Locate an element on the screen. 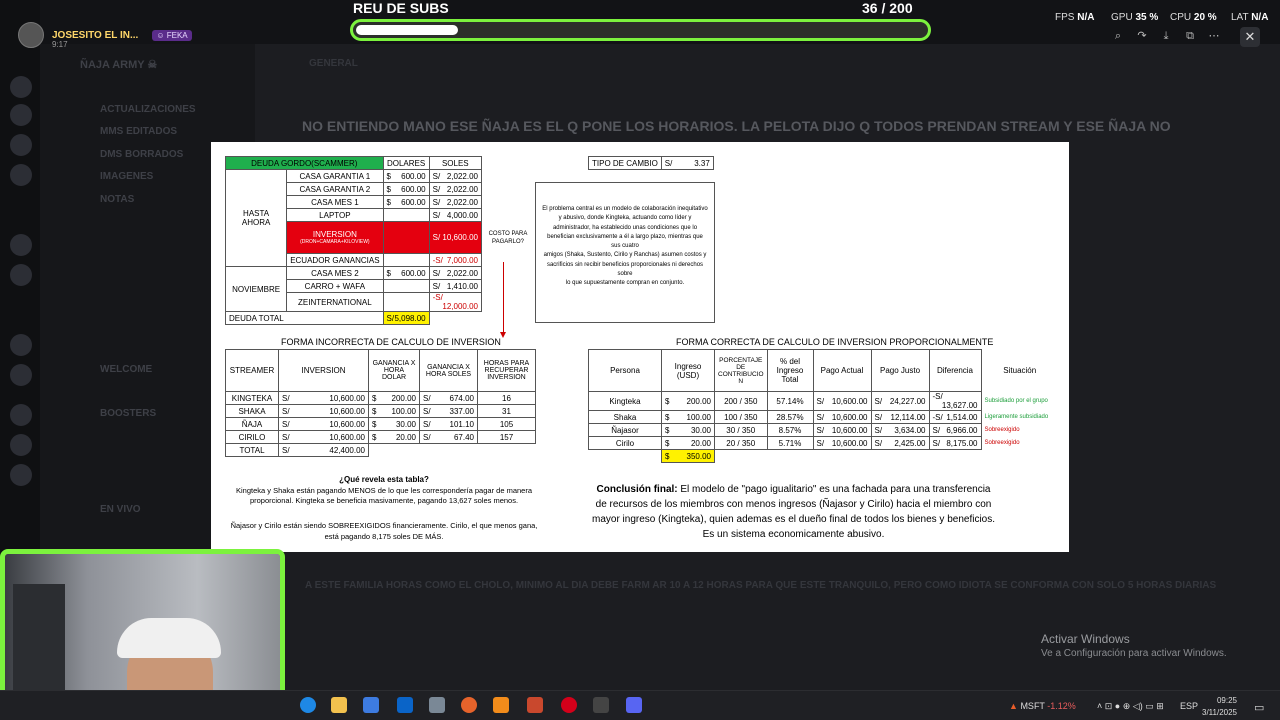 The width and height of the screenshot is (1280, 720). col-header: PORCENTAJE DE CONTRIBUCIO N is located at coordinates (741, 370).